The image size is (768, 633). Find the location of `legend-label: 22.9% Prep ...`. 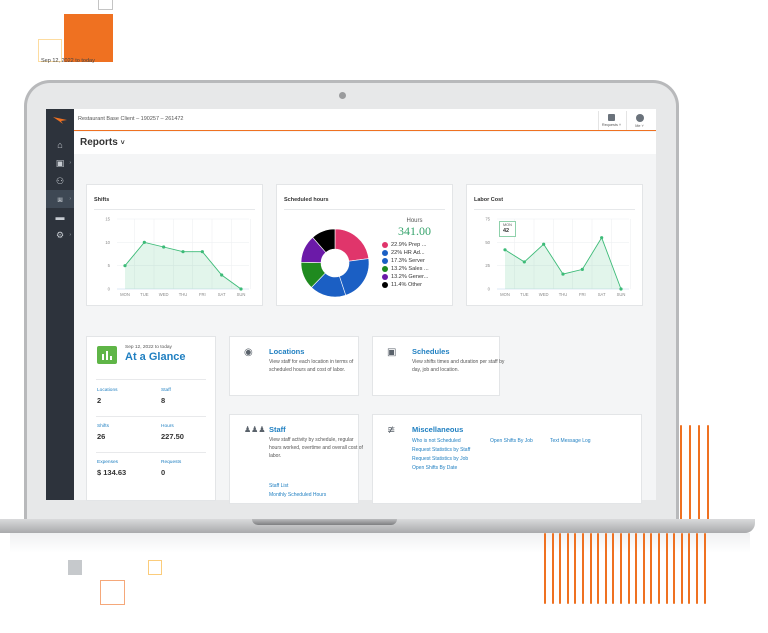

legend-label: 22.9% Prep ... is located at coordinates (409, 245).